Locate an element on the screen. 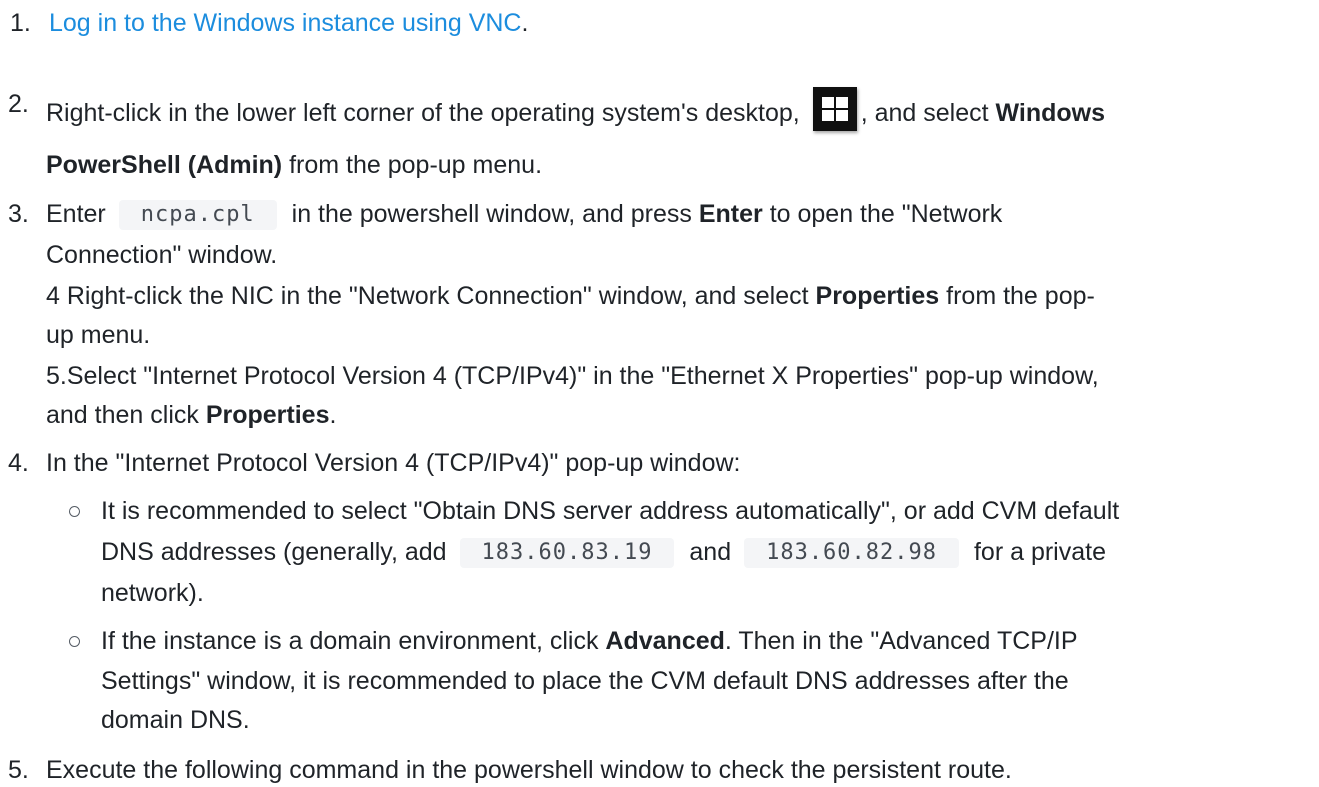 The height and width of the screenshot is (787, 1319). powershell-admin-label: PowerShell (Admin) is located at coordinates (164, 165).